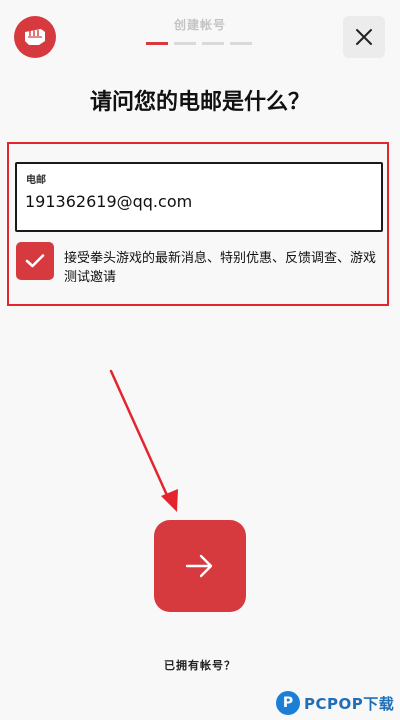 The width and height of the screenshot is (400, 720). What do you see at coordinates (349, 703) in the screenshot?
I see `watermark-text: PCPOP下载` at bounding box center [349, 703].